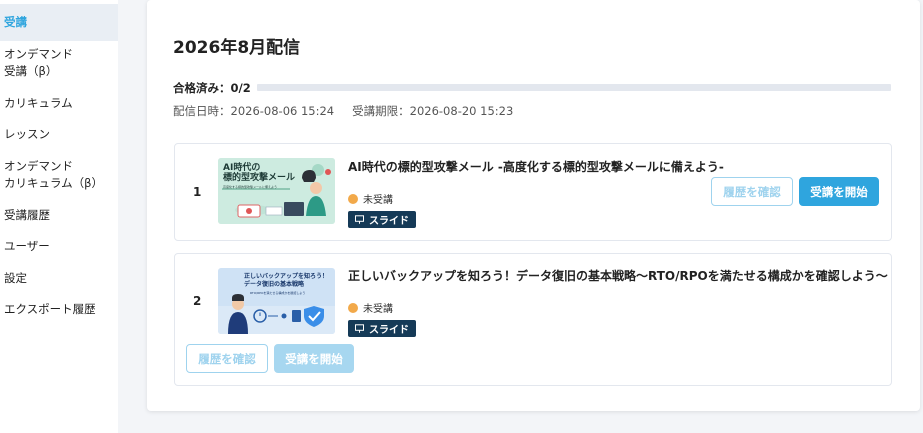 The image size is (923, 433). I want to click on progress-bar, so click(574, 87).